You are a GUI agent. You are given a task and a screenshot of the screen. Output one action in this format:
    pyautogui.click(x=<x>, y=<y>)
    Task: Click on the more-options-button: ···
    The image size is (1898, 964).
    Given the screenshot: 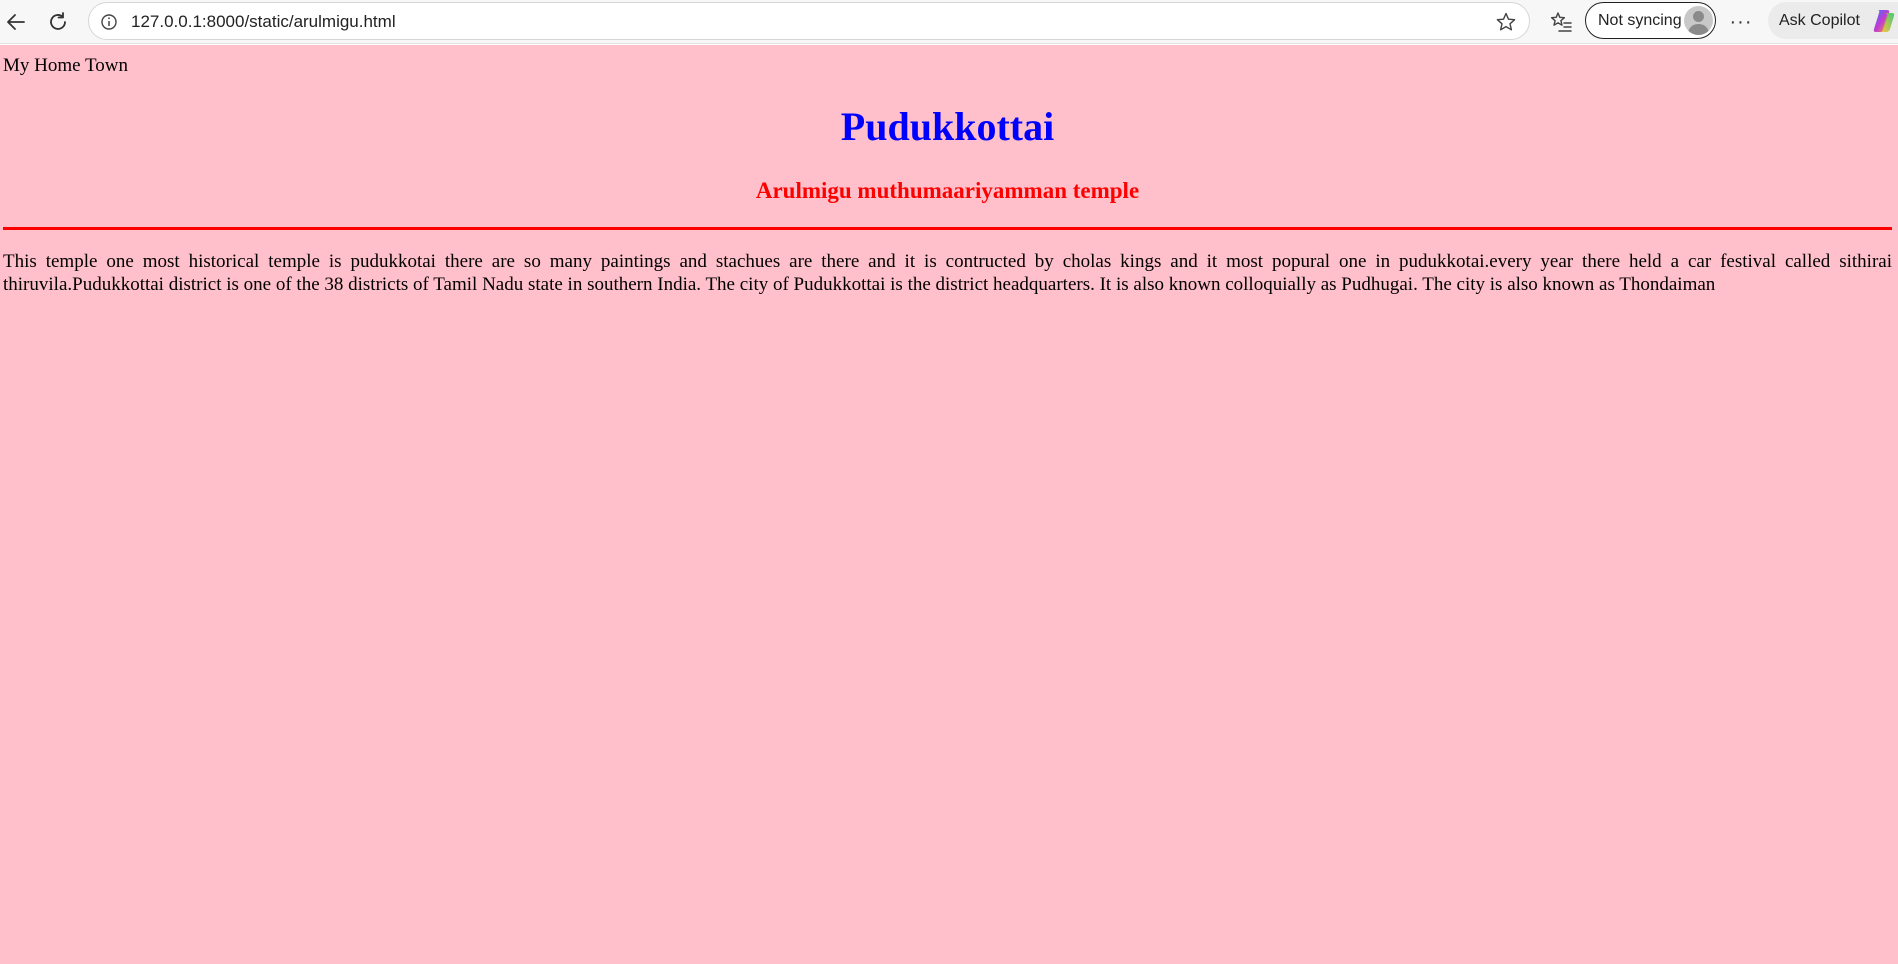 What is the action you would take?
    pyautogui.click(x=1741, y=22)
    